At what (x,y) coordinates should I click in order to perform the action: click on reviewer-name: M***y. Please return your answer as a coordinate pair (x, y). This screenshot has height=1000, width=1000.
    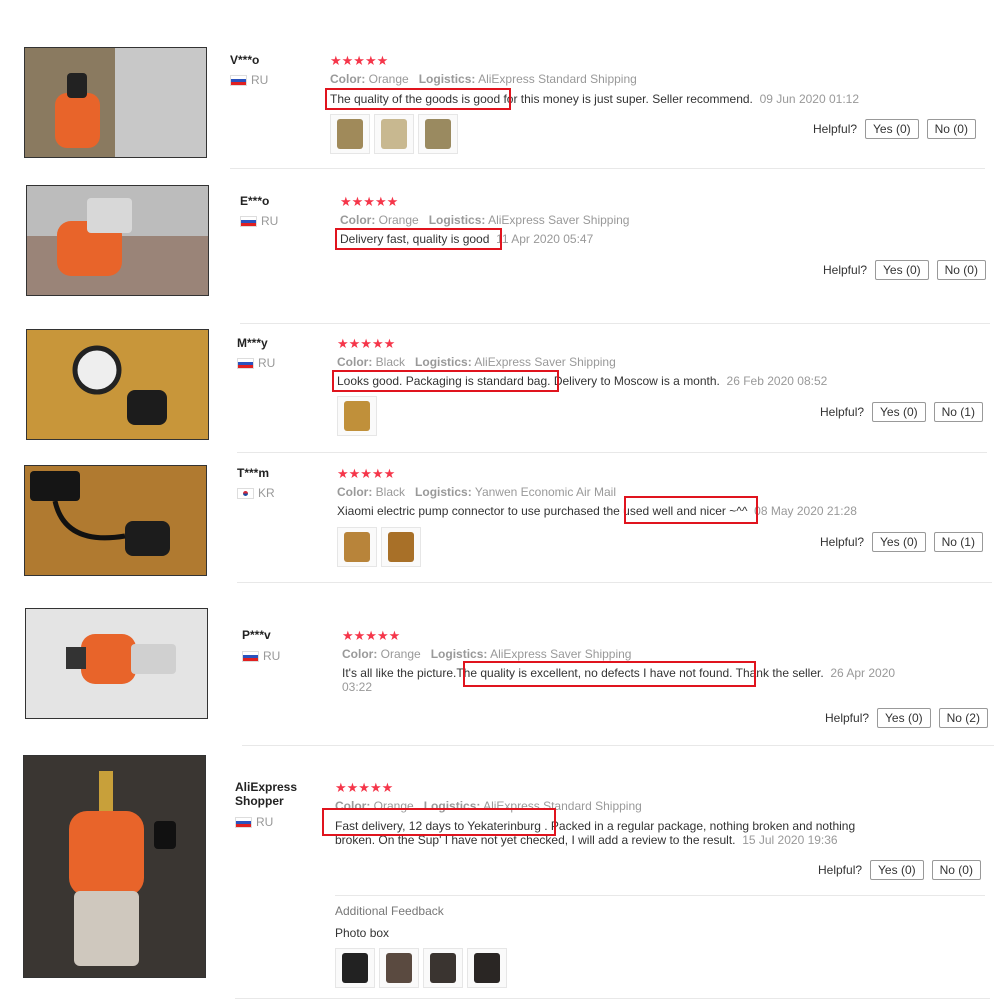
    Looking at the image, I should click on (252, 343).